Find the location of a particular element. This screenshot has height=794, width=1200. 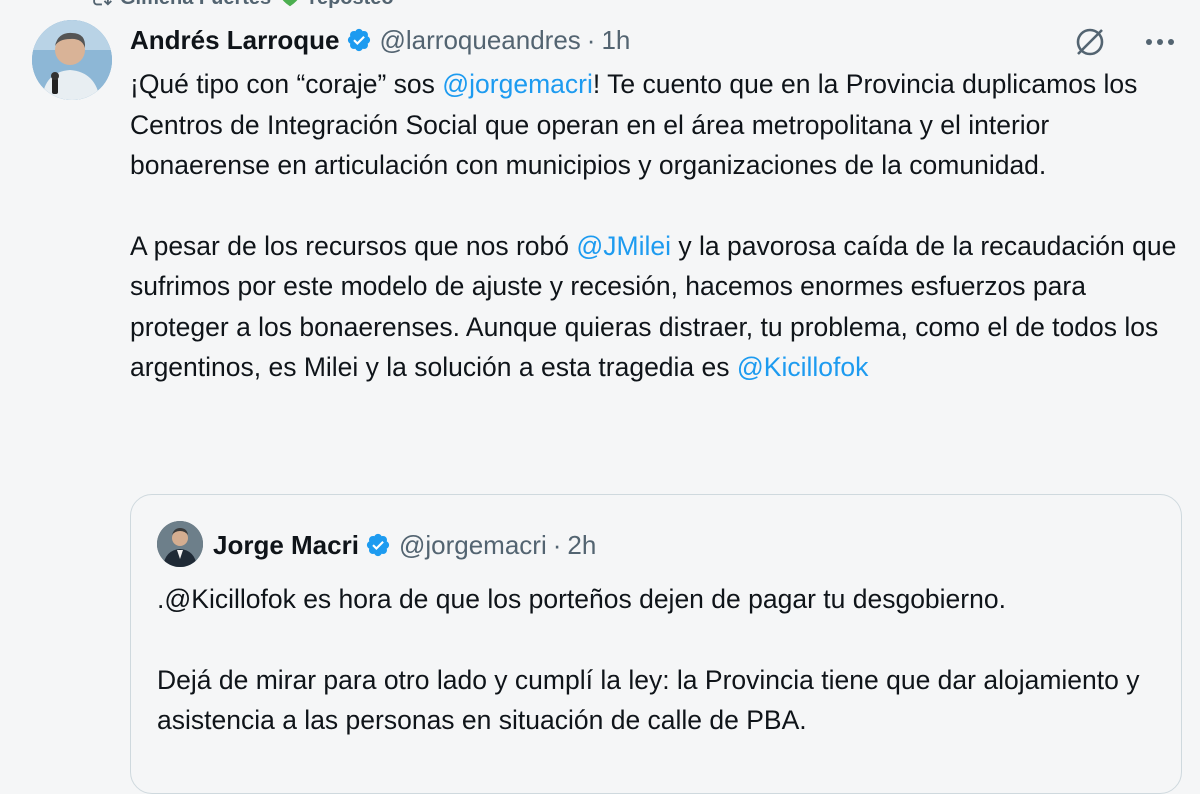

author-name: Andrés Larroque is located at coordinates (235, 40).